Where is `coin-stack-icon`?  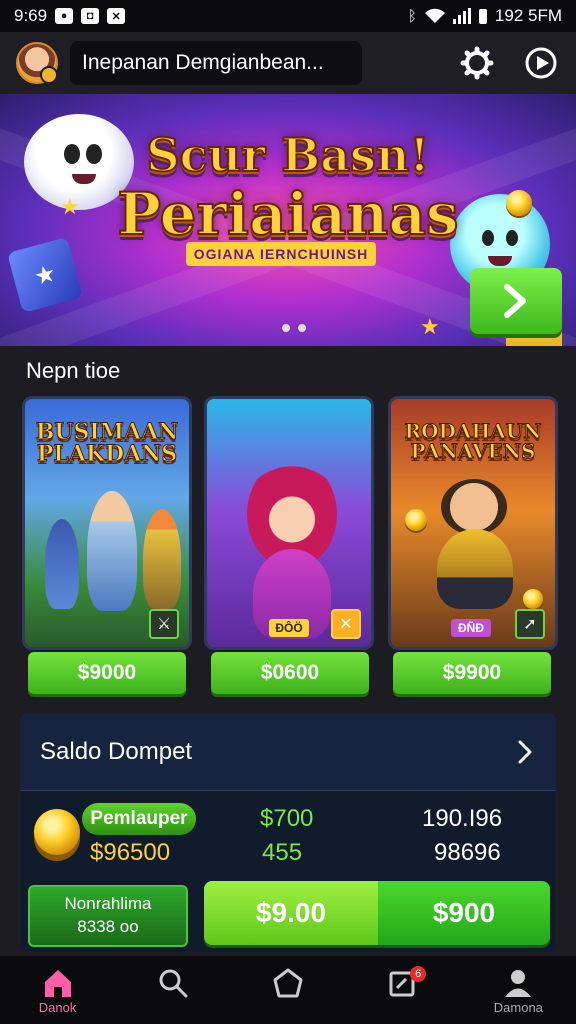
coin-stack-icon is located at coordinates (57, 832).